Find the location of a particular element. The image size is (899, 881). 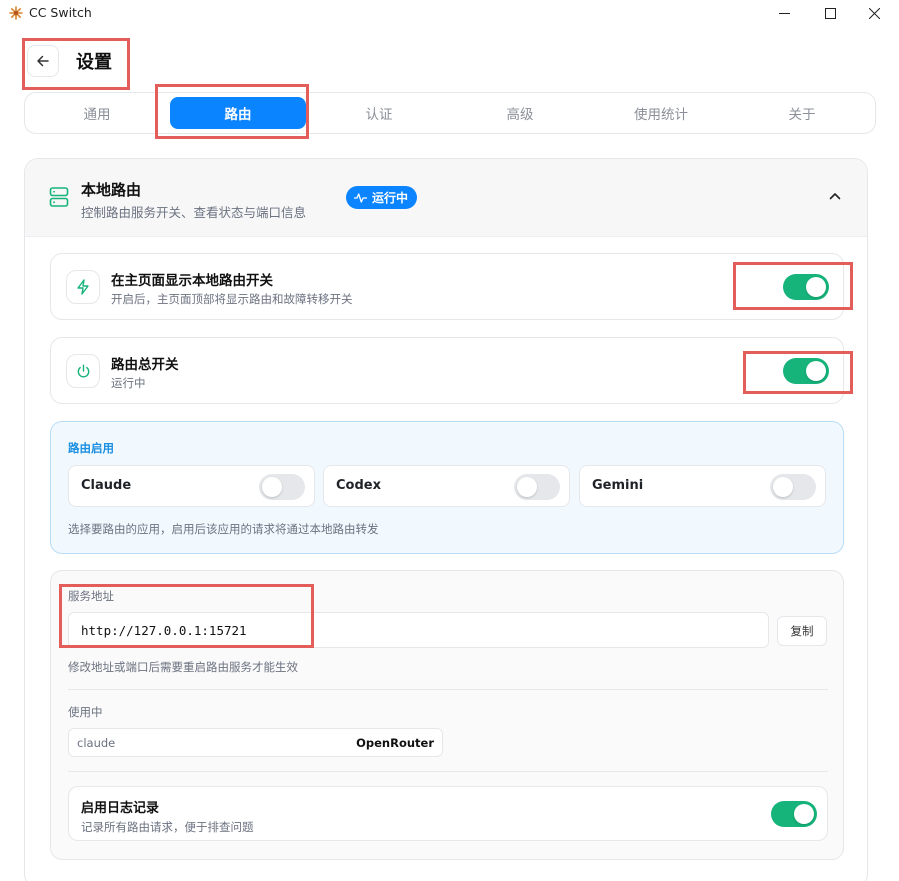

show-switch-title: 在主页面显示本地路由开关 is located at coordinates (192, 281).